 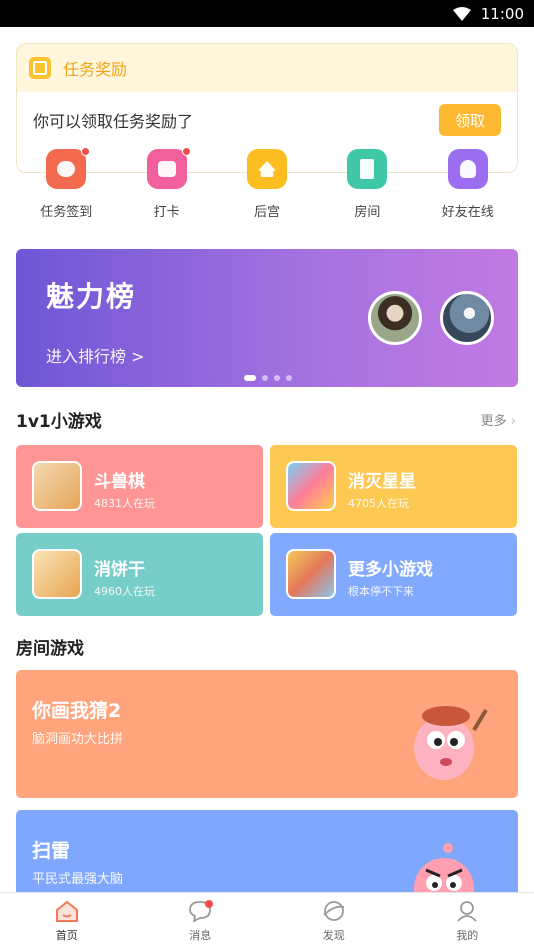 I want to click on game-card-cookie: 消饼干 4960人在玩, so click(x=139, y=574).